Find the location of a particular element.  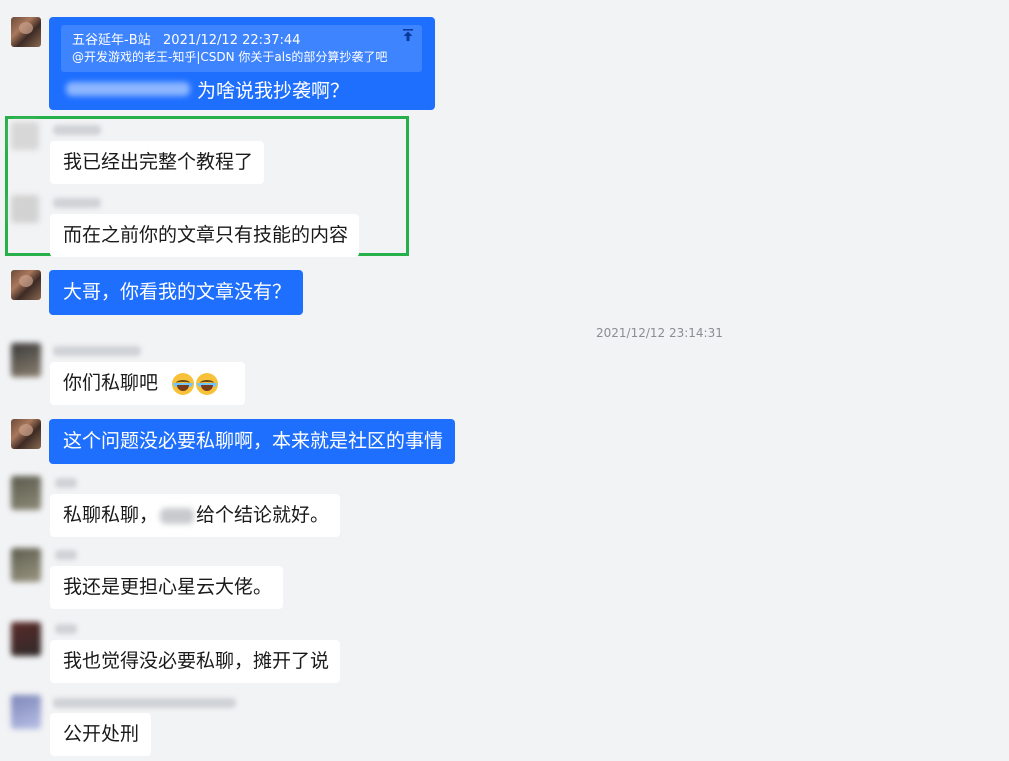

message-bubble-incoming: 我已经出完整个教程了 is located at coordinates (157, 162).